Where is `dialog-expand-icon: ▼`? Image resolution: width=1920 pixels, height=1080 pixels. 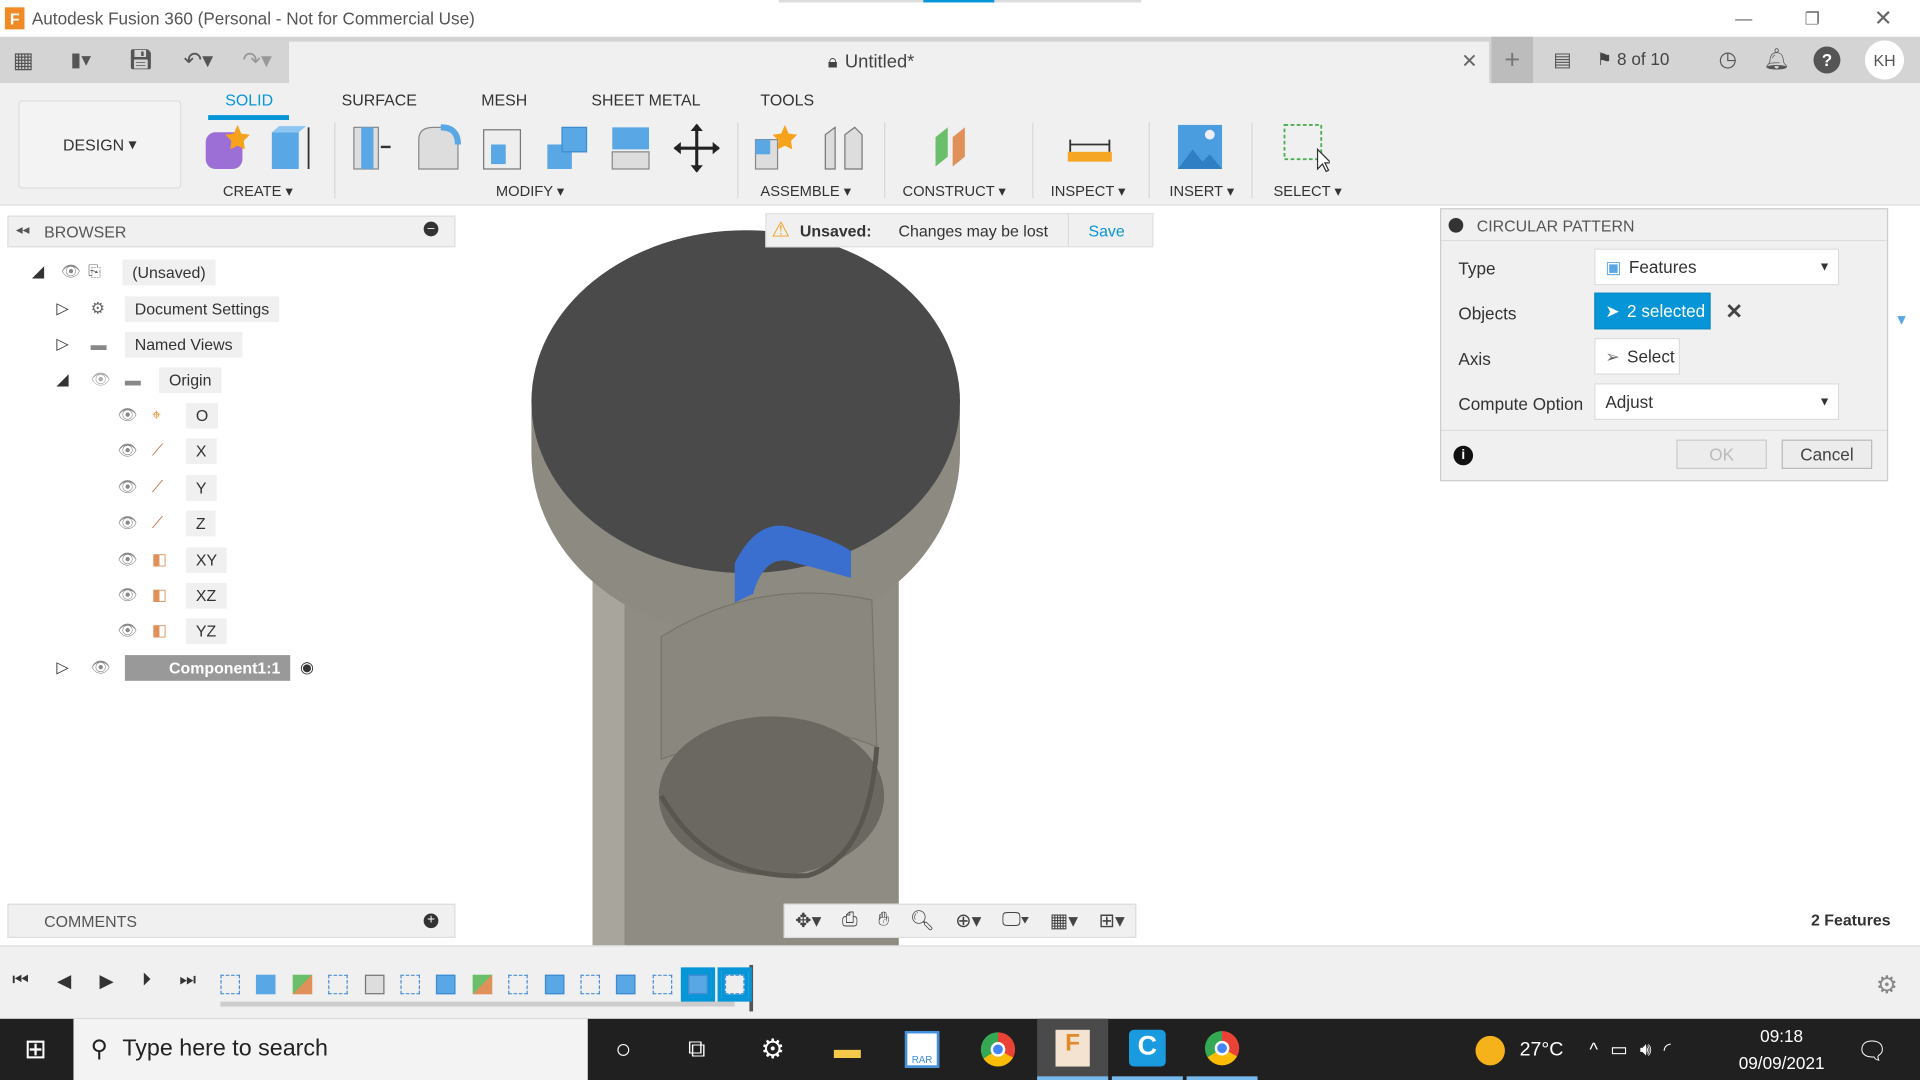
dialog-expand-icon: ▼ is located at coordinates (1901, 319).